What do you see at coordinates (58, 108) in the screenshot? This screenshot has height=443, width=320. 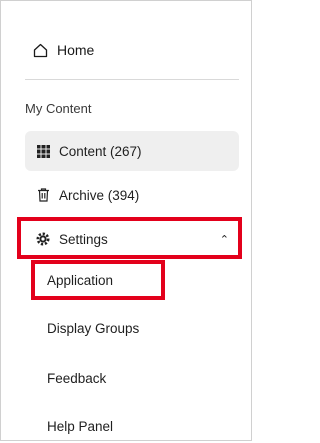 I see `section-title-my-content: My Content` at bounding box center [58, 108].